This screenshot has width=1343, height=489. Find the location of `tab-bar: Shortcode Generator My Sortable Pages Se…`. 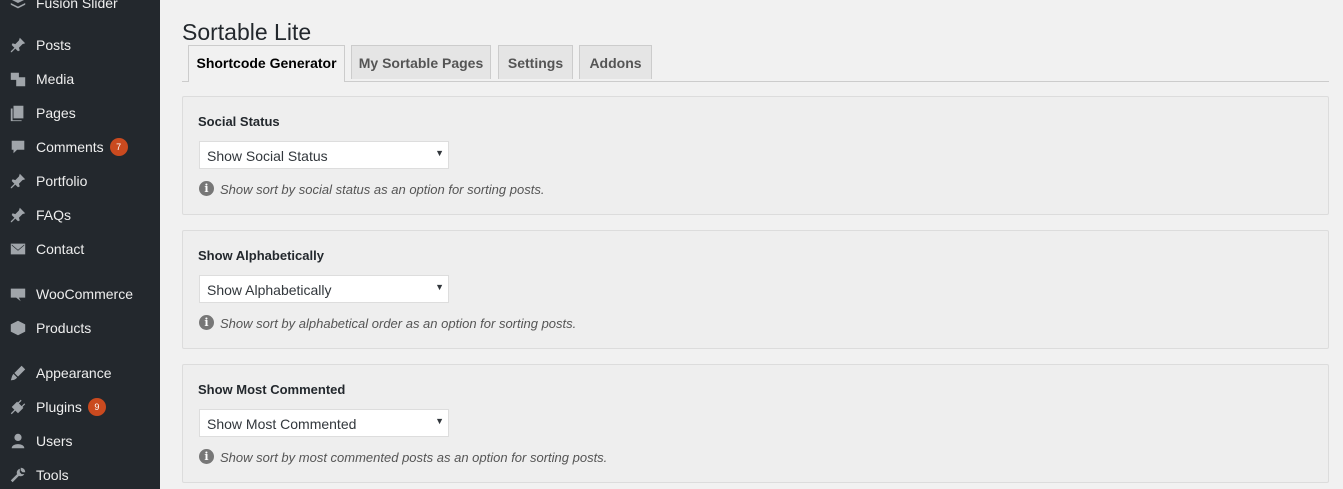

tab-bar: Shortcode Generator My Sortable Pages Se… is located at coordinates (755, 63).